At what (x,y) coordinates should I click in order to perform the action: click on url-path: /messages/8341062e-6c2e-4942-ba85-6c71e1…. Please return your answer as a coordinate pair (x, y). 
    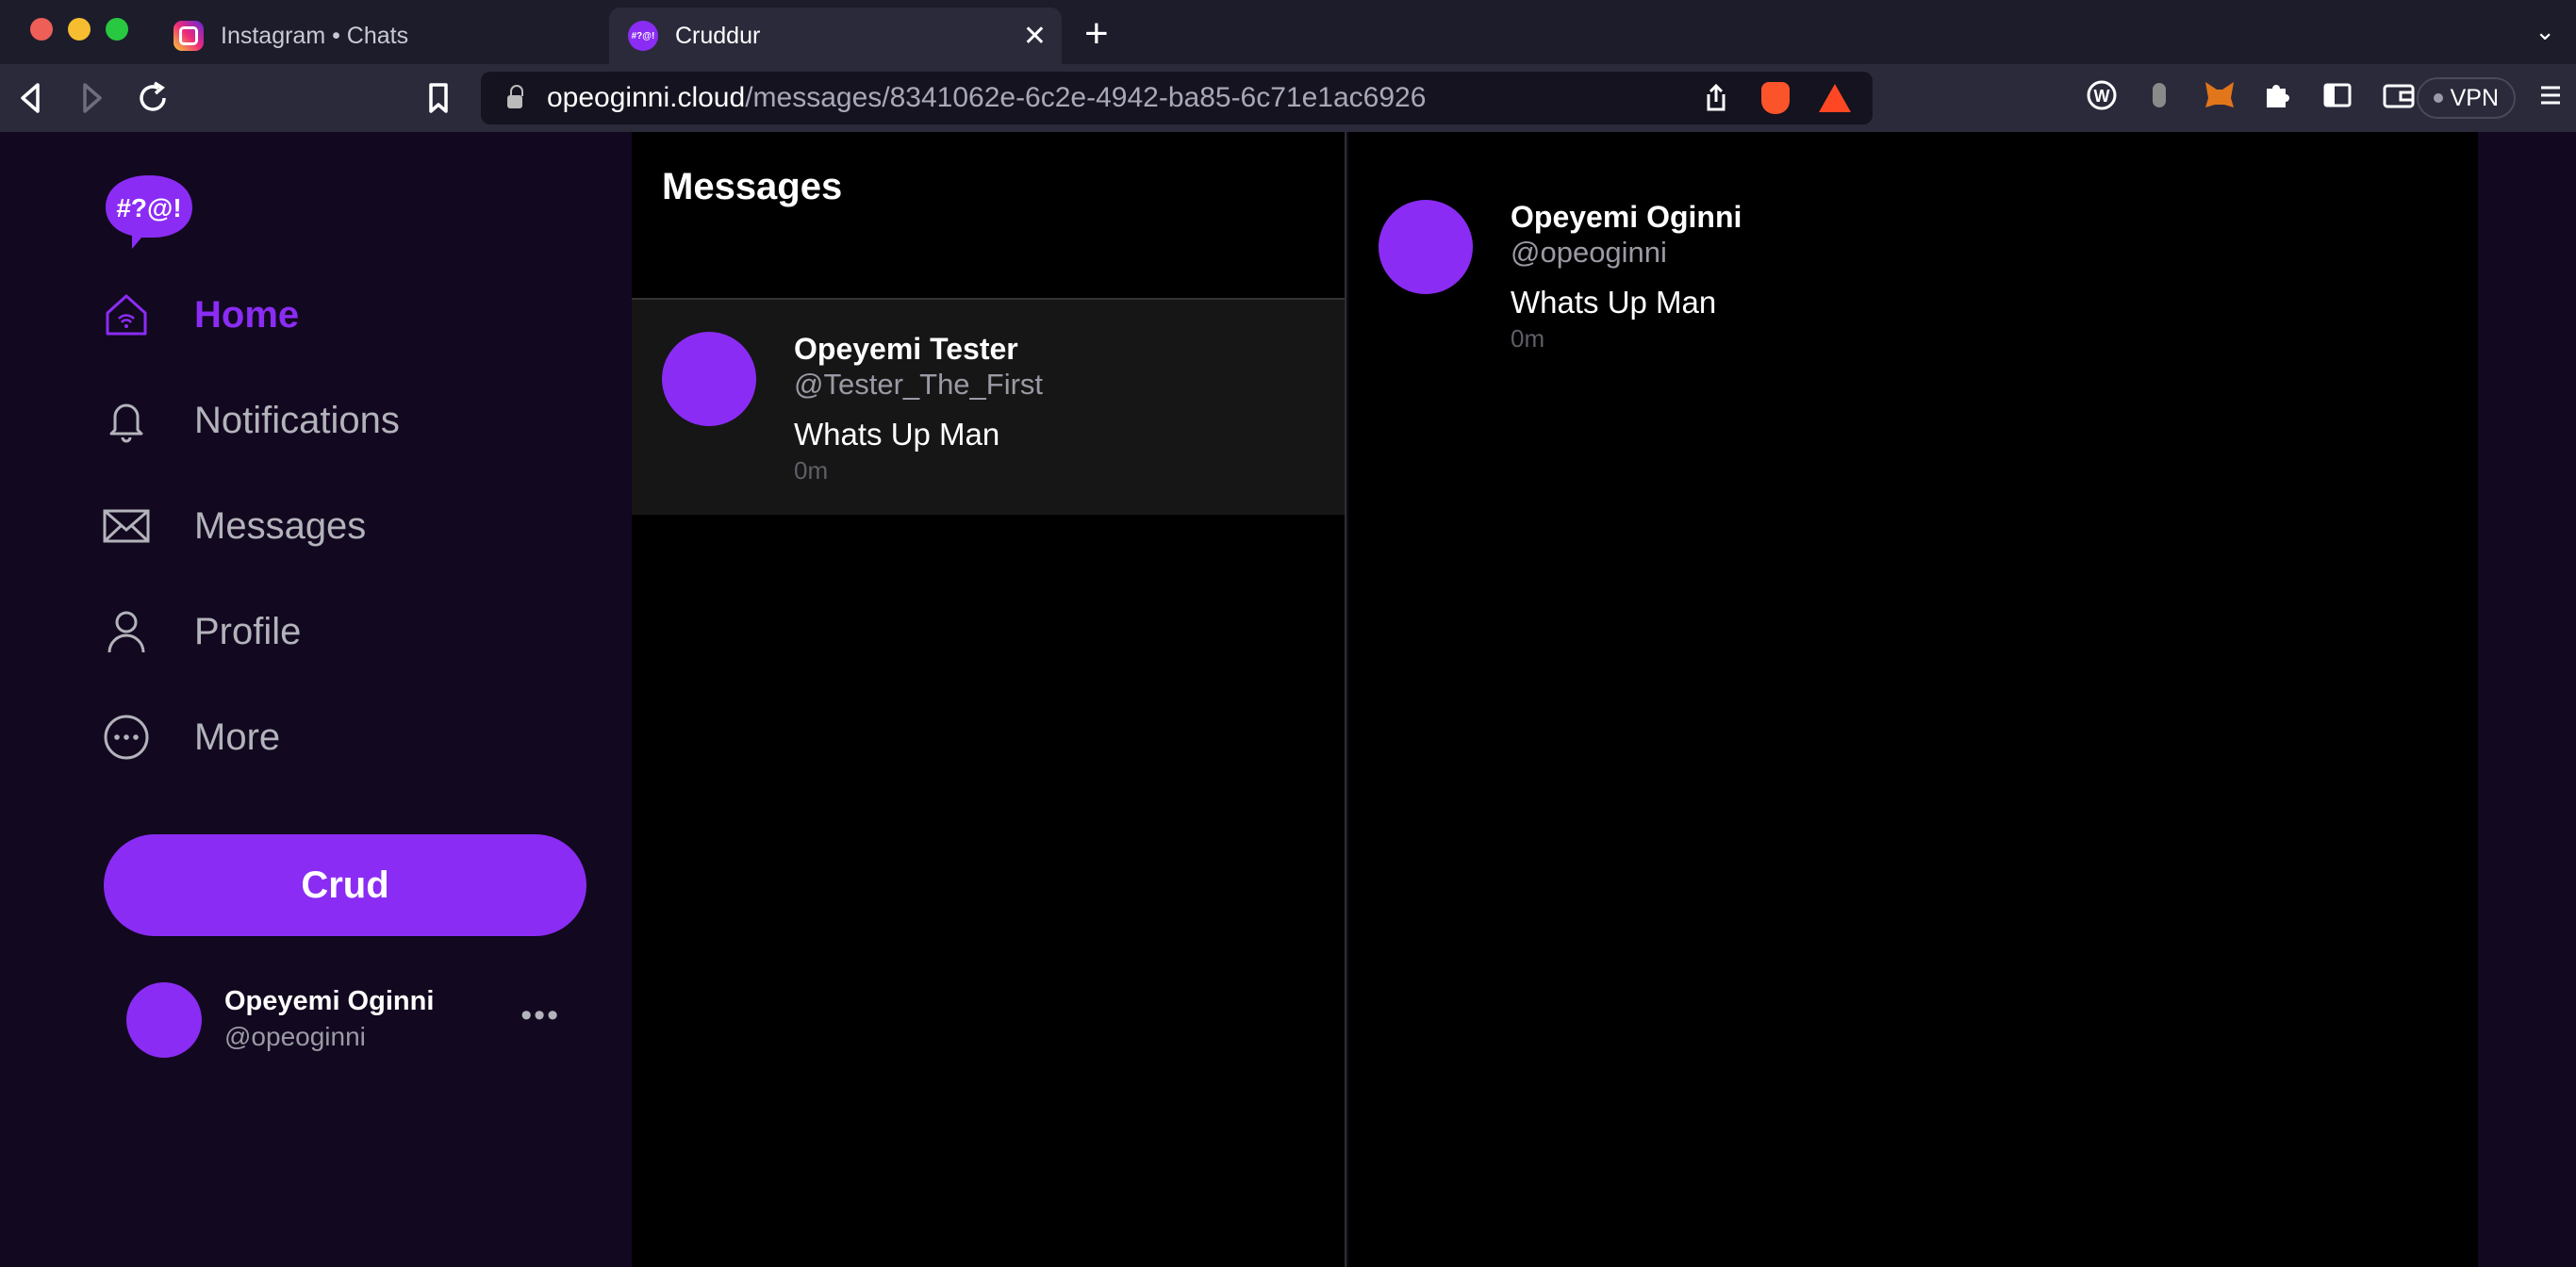
    Looking at the image, I should click on (1086, 97).